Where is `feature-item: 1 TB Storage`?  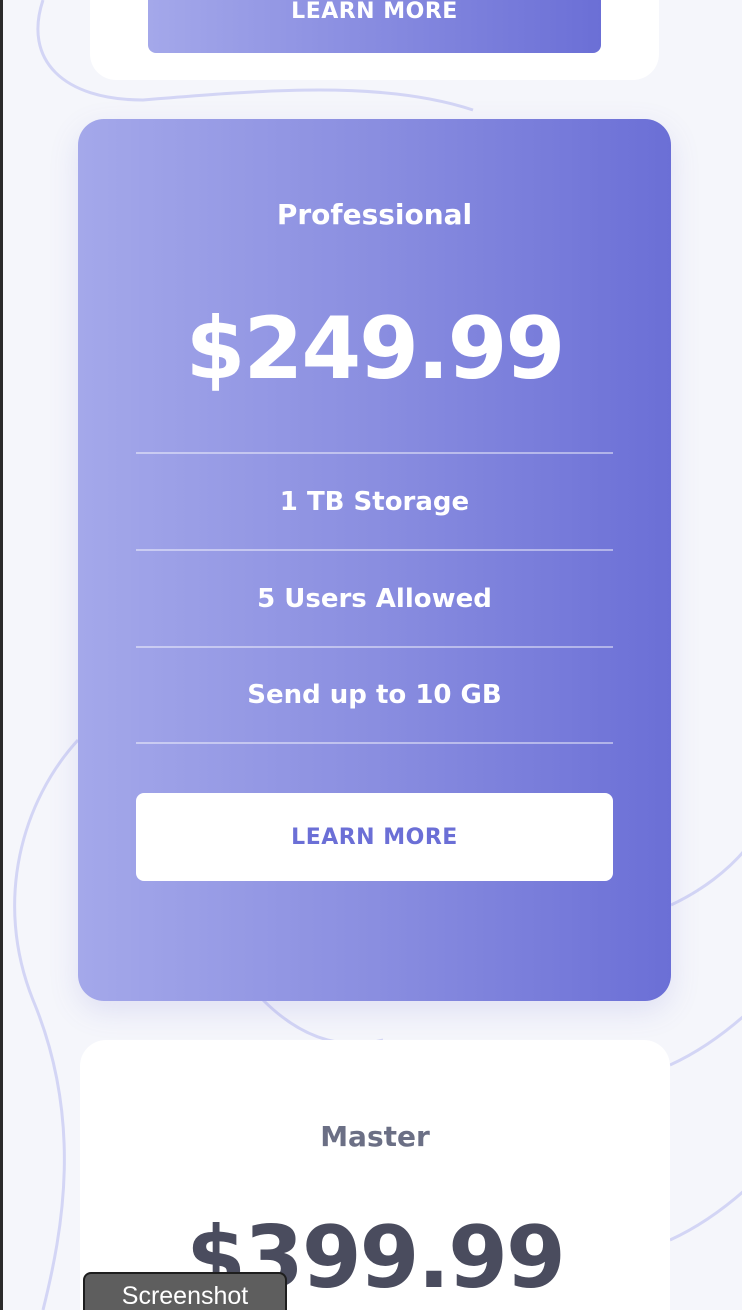 feature-item: 1 TB Storage is located at coordinates (374, 500).